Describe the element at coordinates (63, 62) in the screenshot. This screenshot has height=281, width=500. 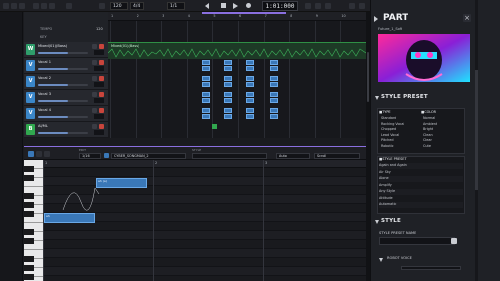
I see `track-name: Vocal 1` at that location.